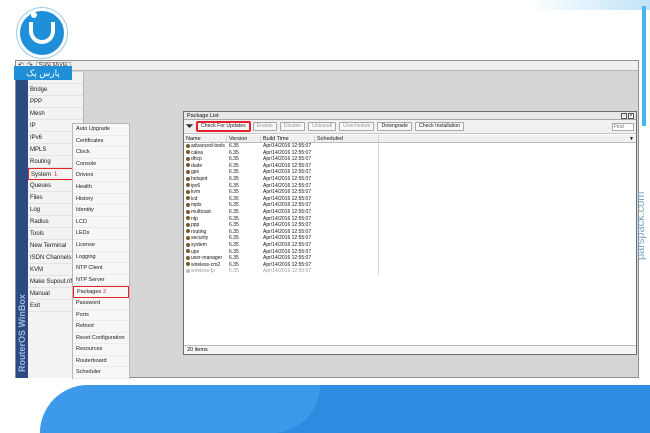 The height and width of the screenshot is (433, 650). I want to click on package-name: security, so click(200, 238).